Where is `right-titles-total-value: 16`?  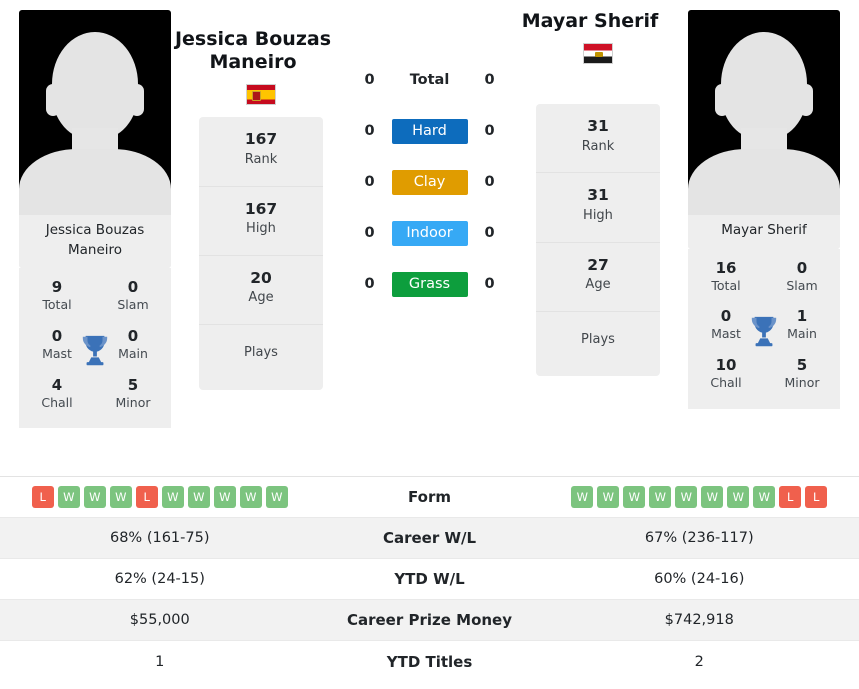 right-titles-total-value: 16 is located at coordinates (726, 267).